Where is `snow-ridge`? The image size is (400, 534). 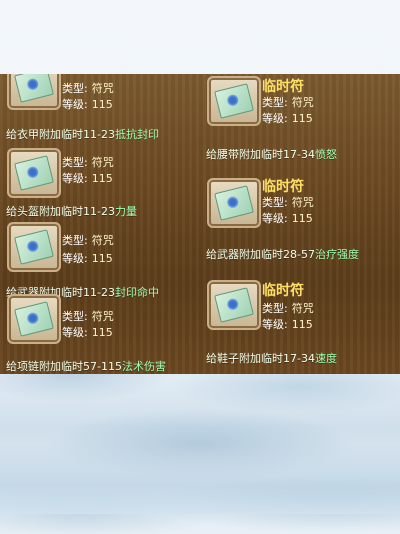
snow-ridge is located at coordinates (200, 479).